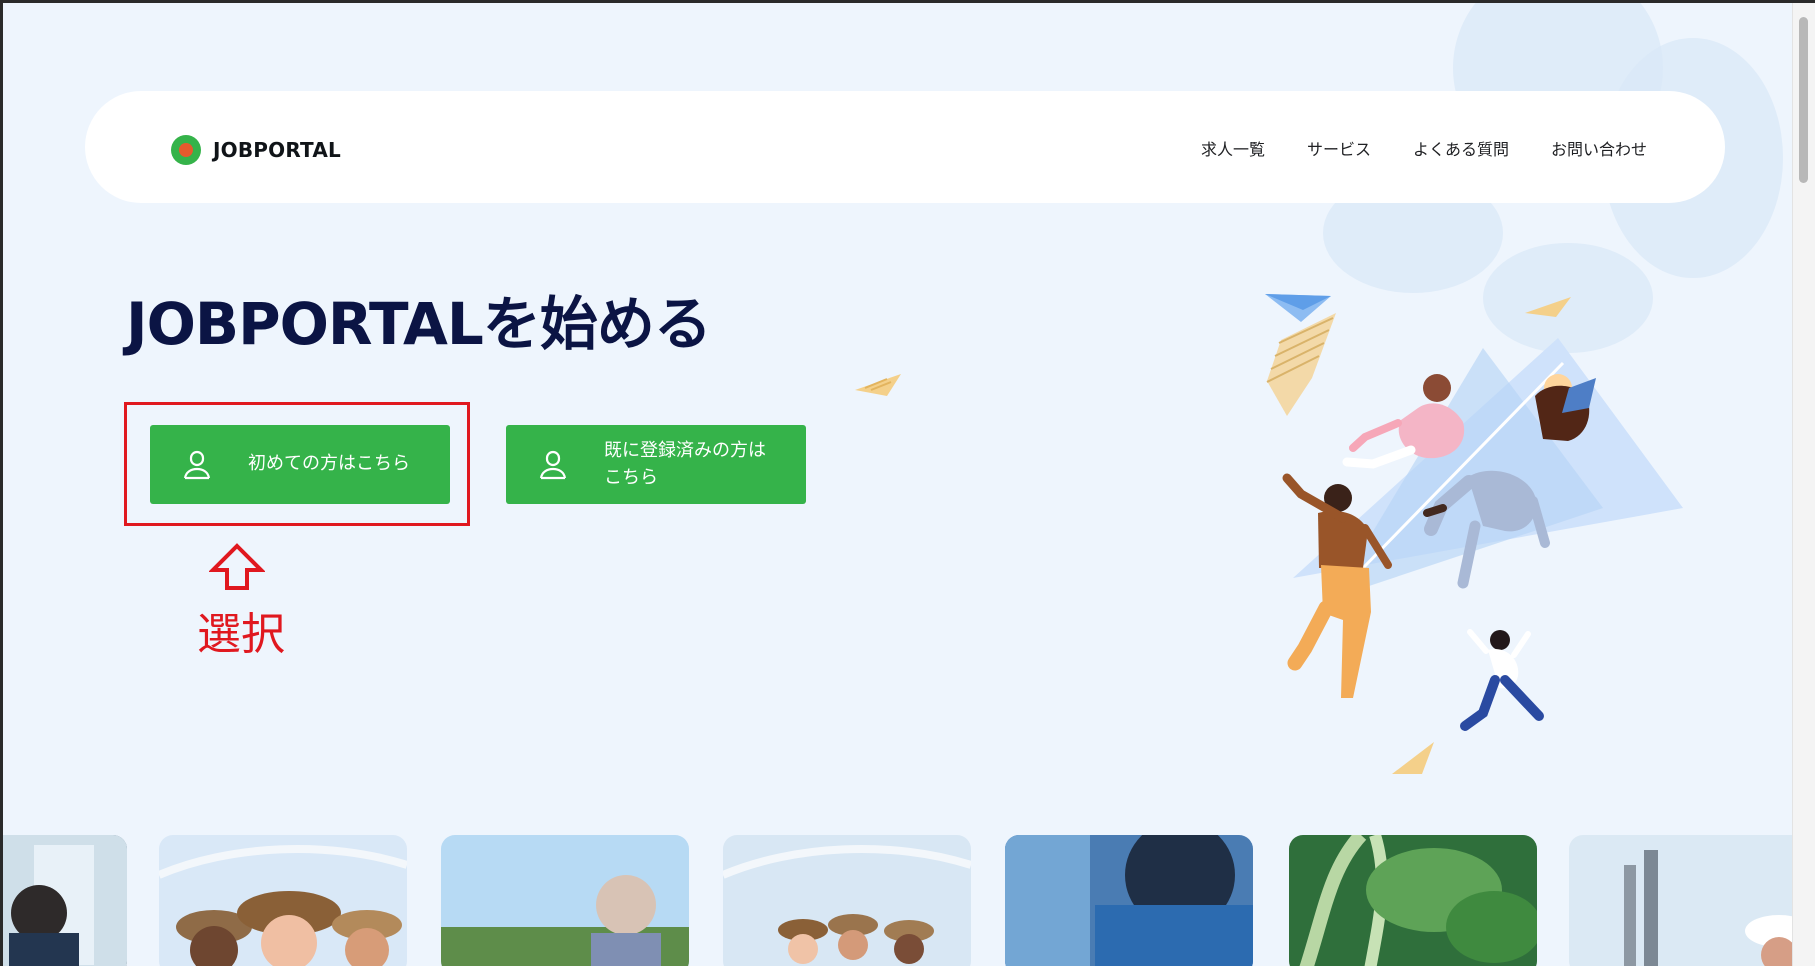 The height and width of the screenshot is (966, 1815). What do you see at coordinates (878, 385) in the screenshot?
I see `paper-plane-icon` at bounding box center [878, 385].